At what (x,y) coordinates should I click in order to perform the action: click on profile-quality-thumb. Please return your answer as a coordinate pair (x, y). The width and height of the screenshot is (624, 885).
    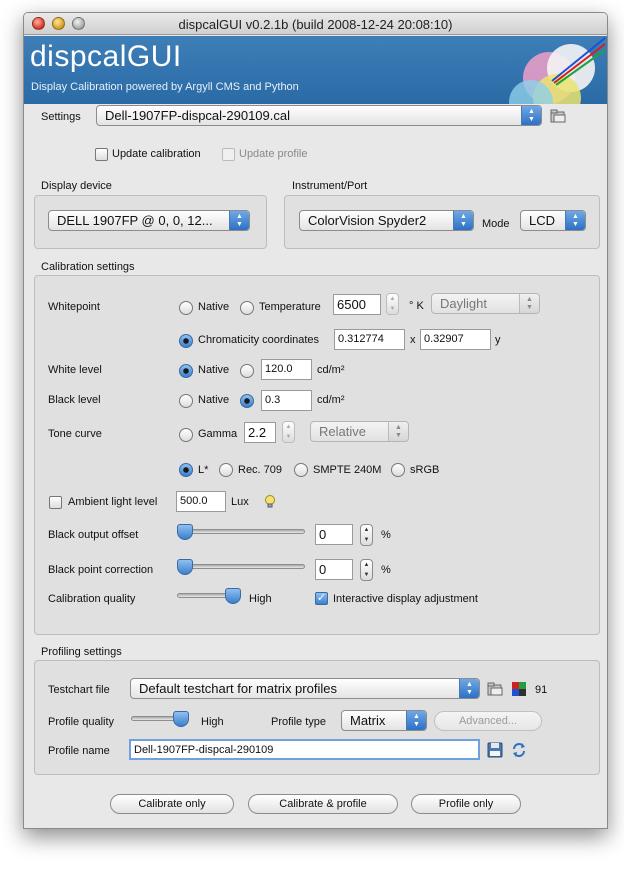
    Looking at the image, I should click on (181, 719).